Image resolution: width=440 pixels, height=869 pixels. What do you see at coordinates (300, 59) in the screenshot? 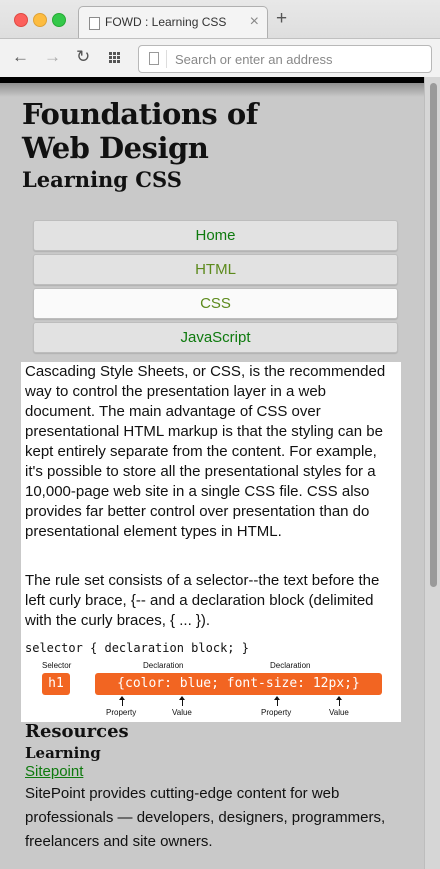
I see `address-input` at bounding box center [300, 59].